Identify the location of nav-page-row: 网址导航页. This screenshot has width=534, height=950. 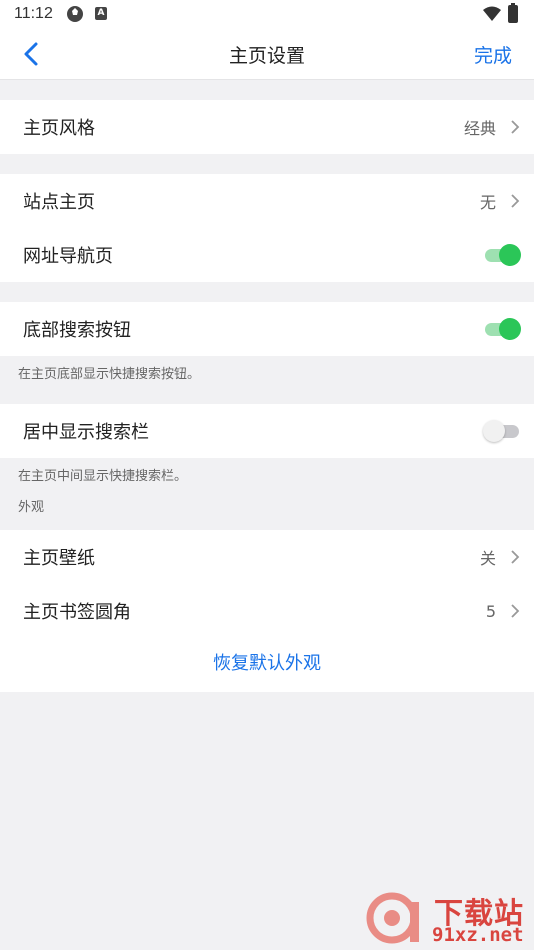
(267, 255).